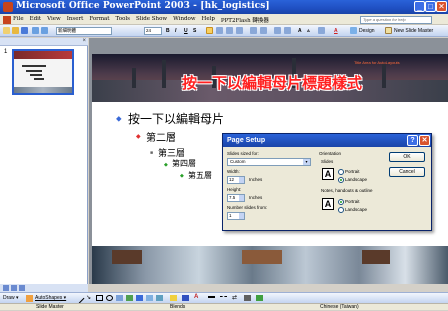 The image size is (448, 311). What do you see at coordinates (84, 31) in the screenshot?
I see `font-name-combo: 新細明體` at bounding box center [84, 31].